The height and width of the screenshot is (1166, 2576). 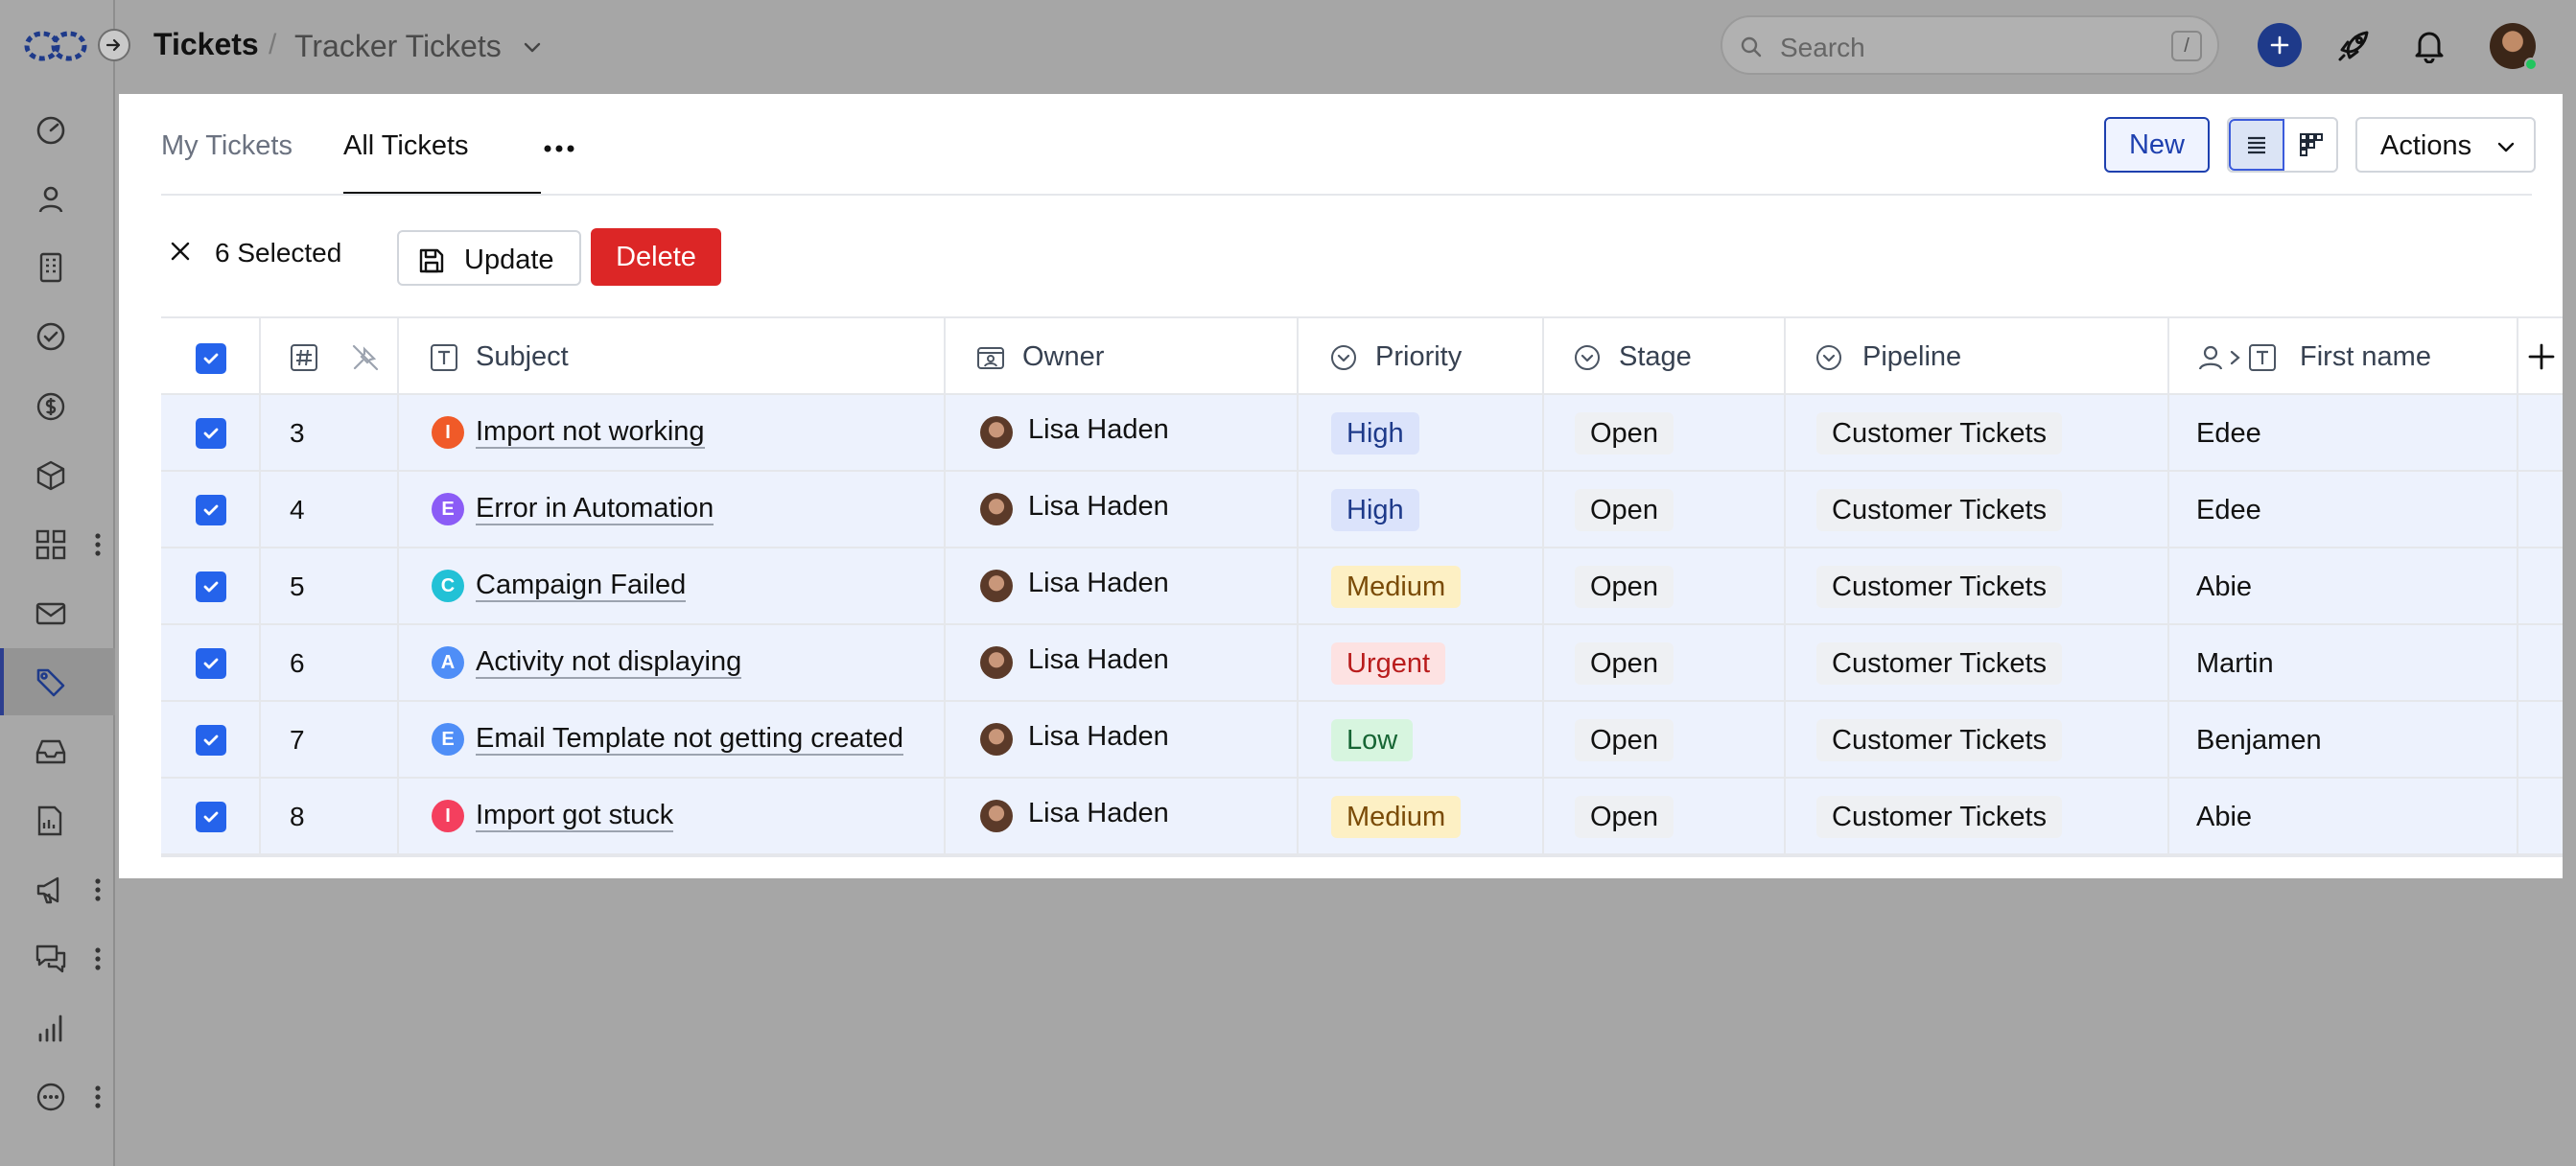 I want to click on column-header-id, so click(x=330, y=355).